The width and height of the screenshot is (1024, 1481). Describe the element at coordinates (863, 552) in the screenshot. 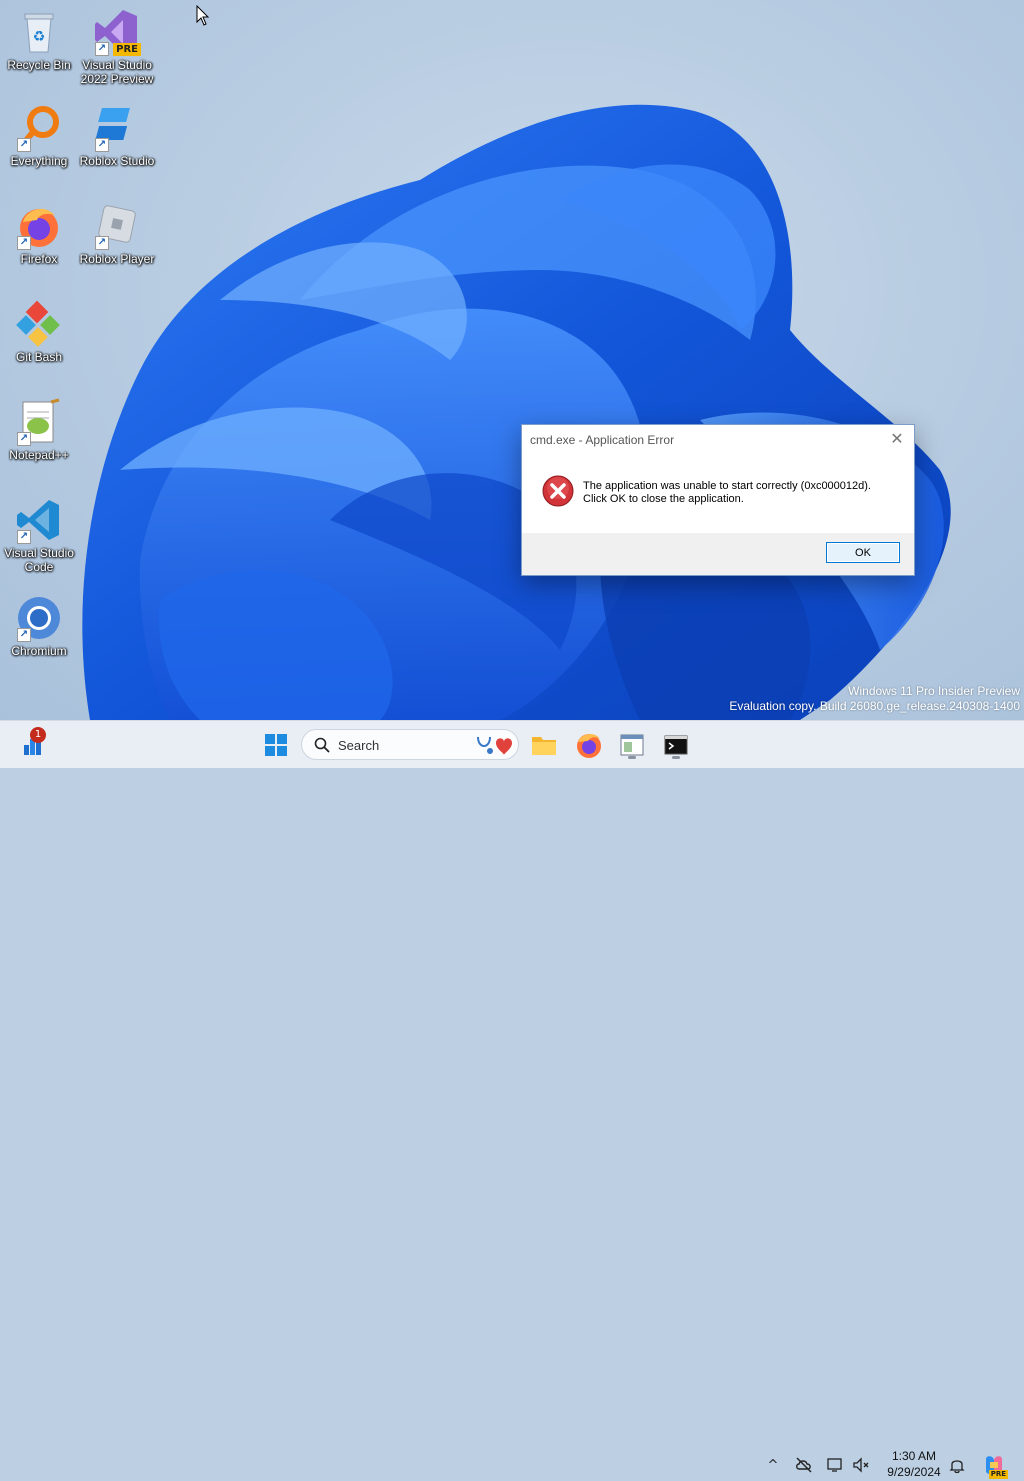

I see `ok-button: OK` at that location.